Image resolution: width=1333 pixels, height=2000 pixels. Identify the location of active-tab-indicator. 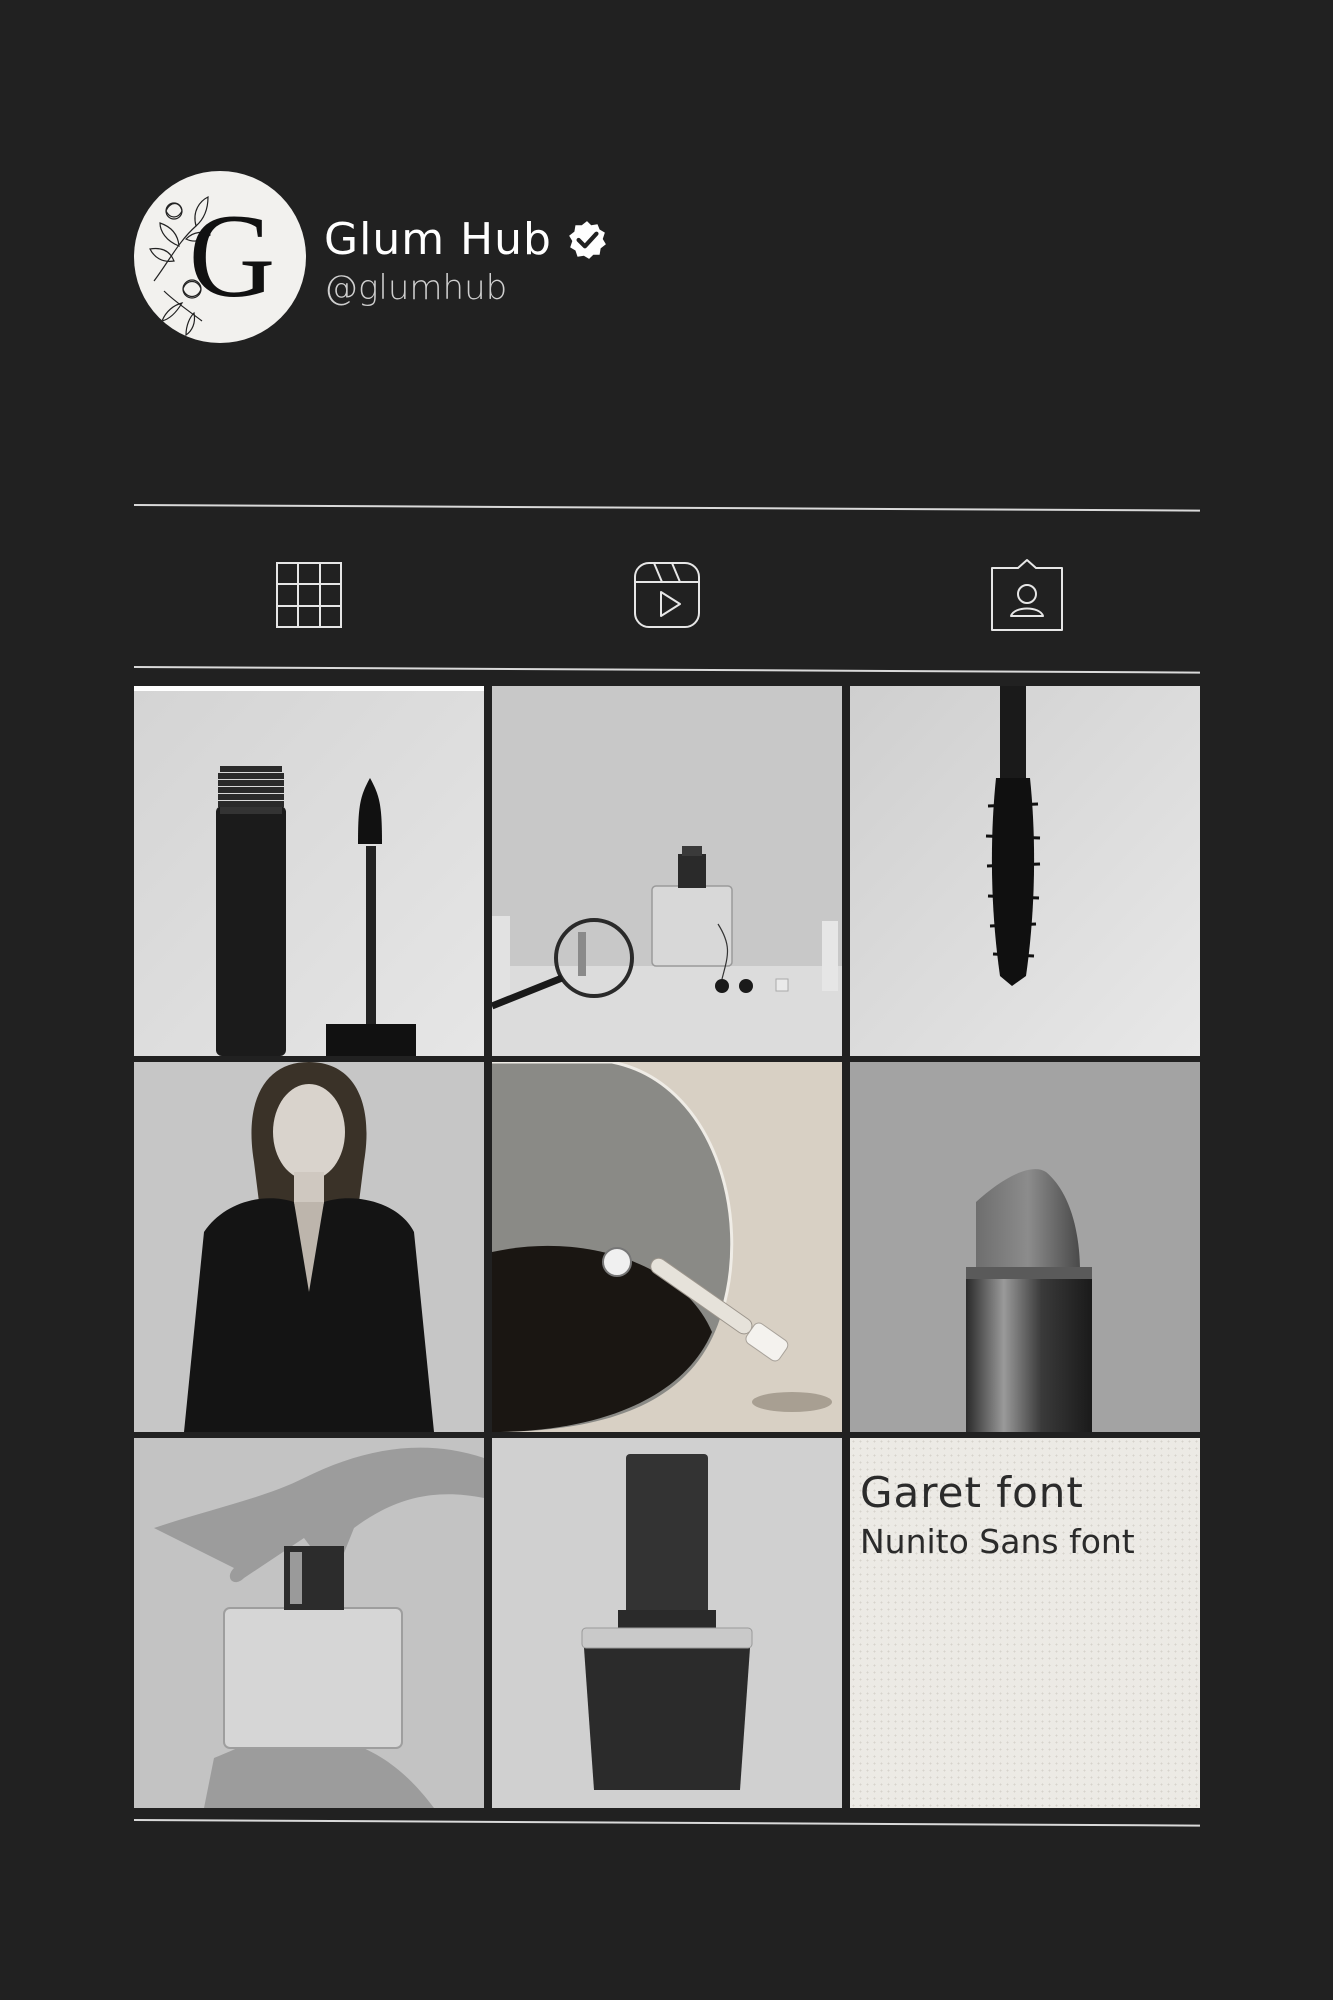
(309, 688).